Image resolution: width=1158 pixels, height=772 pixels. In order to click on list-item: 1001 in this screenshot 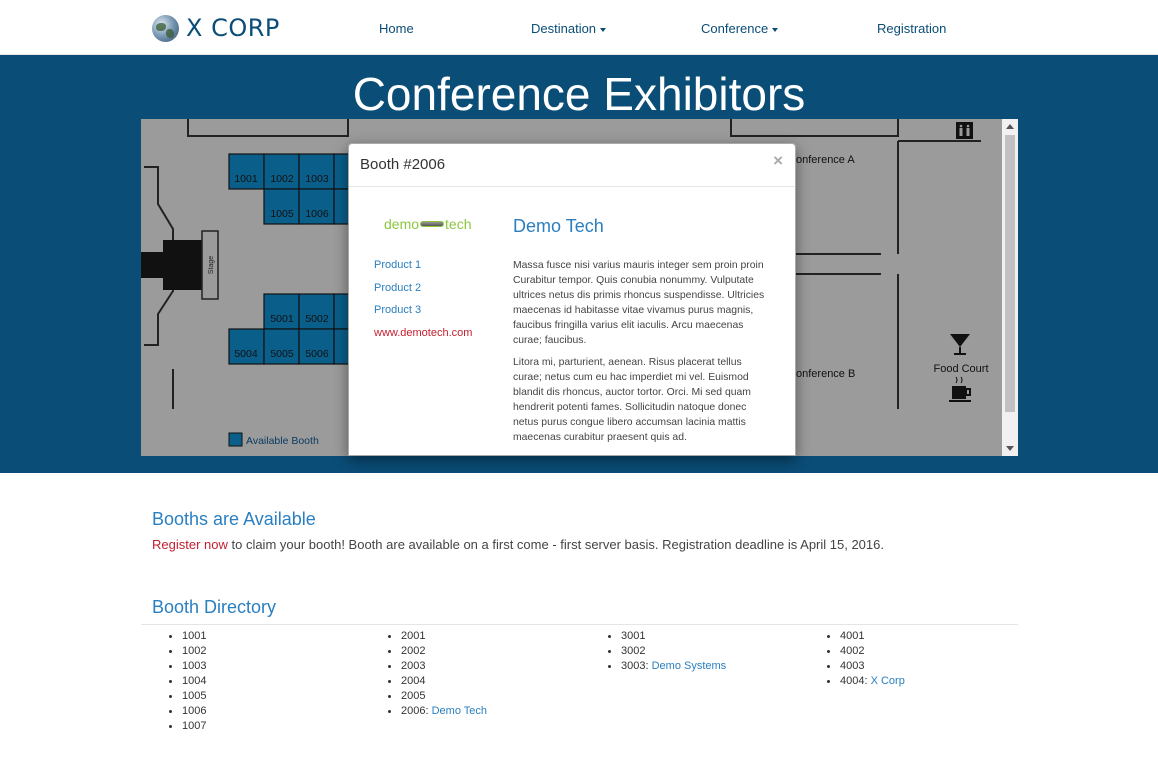, I will do `click(187, 636)`.